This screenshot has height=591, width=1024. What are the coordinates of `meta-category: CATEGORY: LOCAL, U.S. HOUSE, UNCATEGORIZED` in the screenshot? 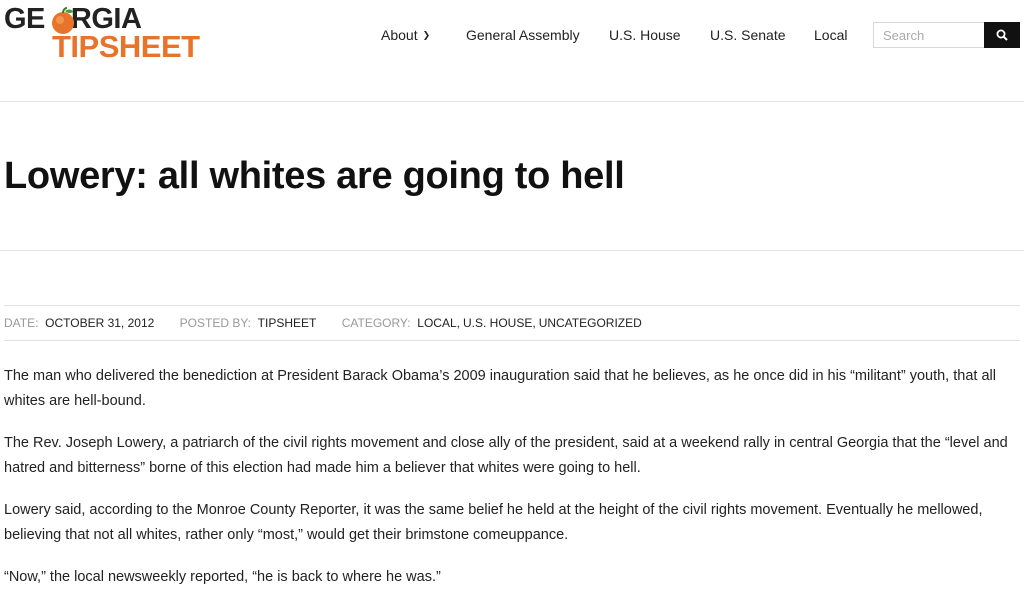 It's located at (491, 323).